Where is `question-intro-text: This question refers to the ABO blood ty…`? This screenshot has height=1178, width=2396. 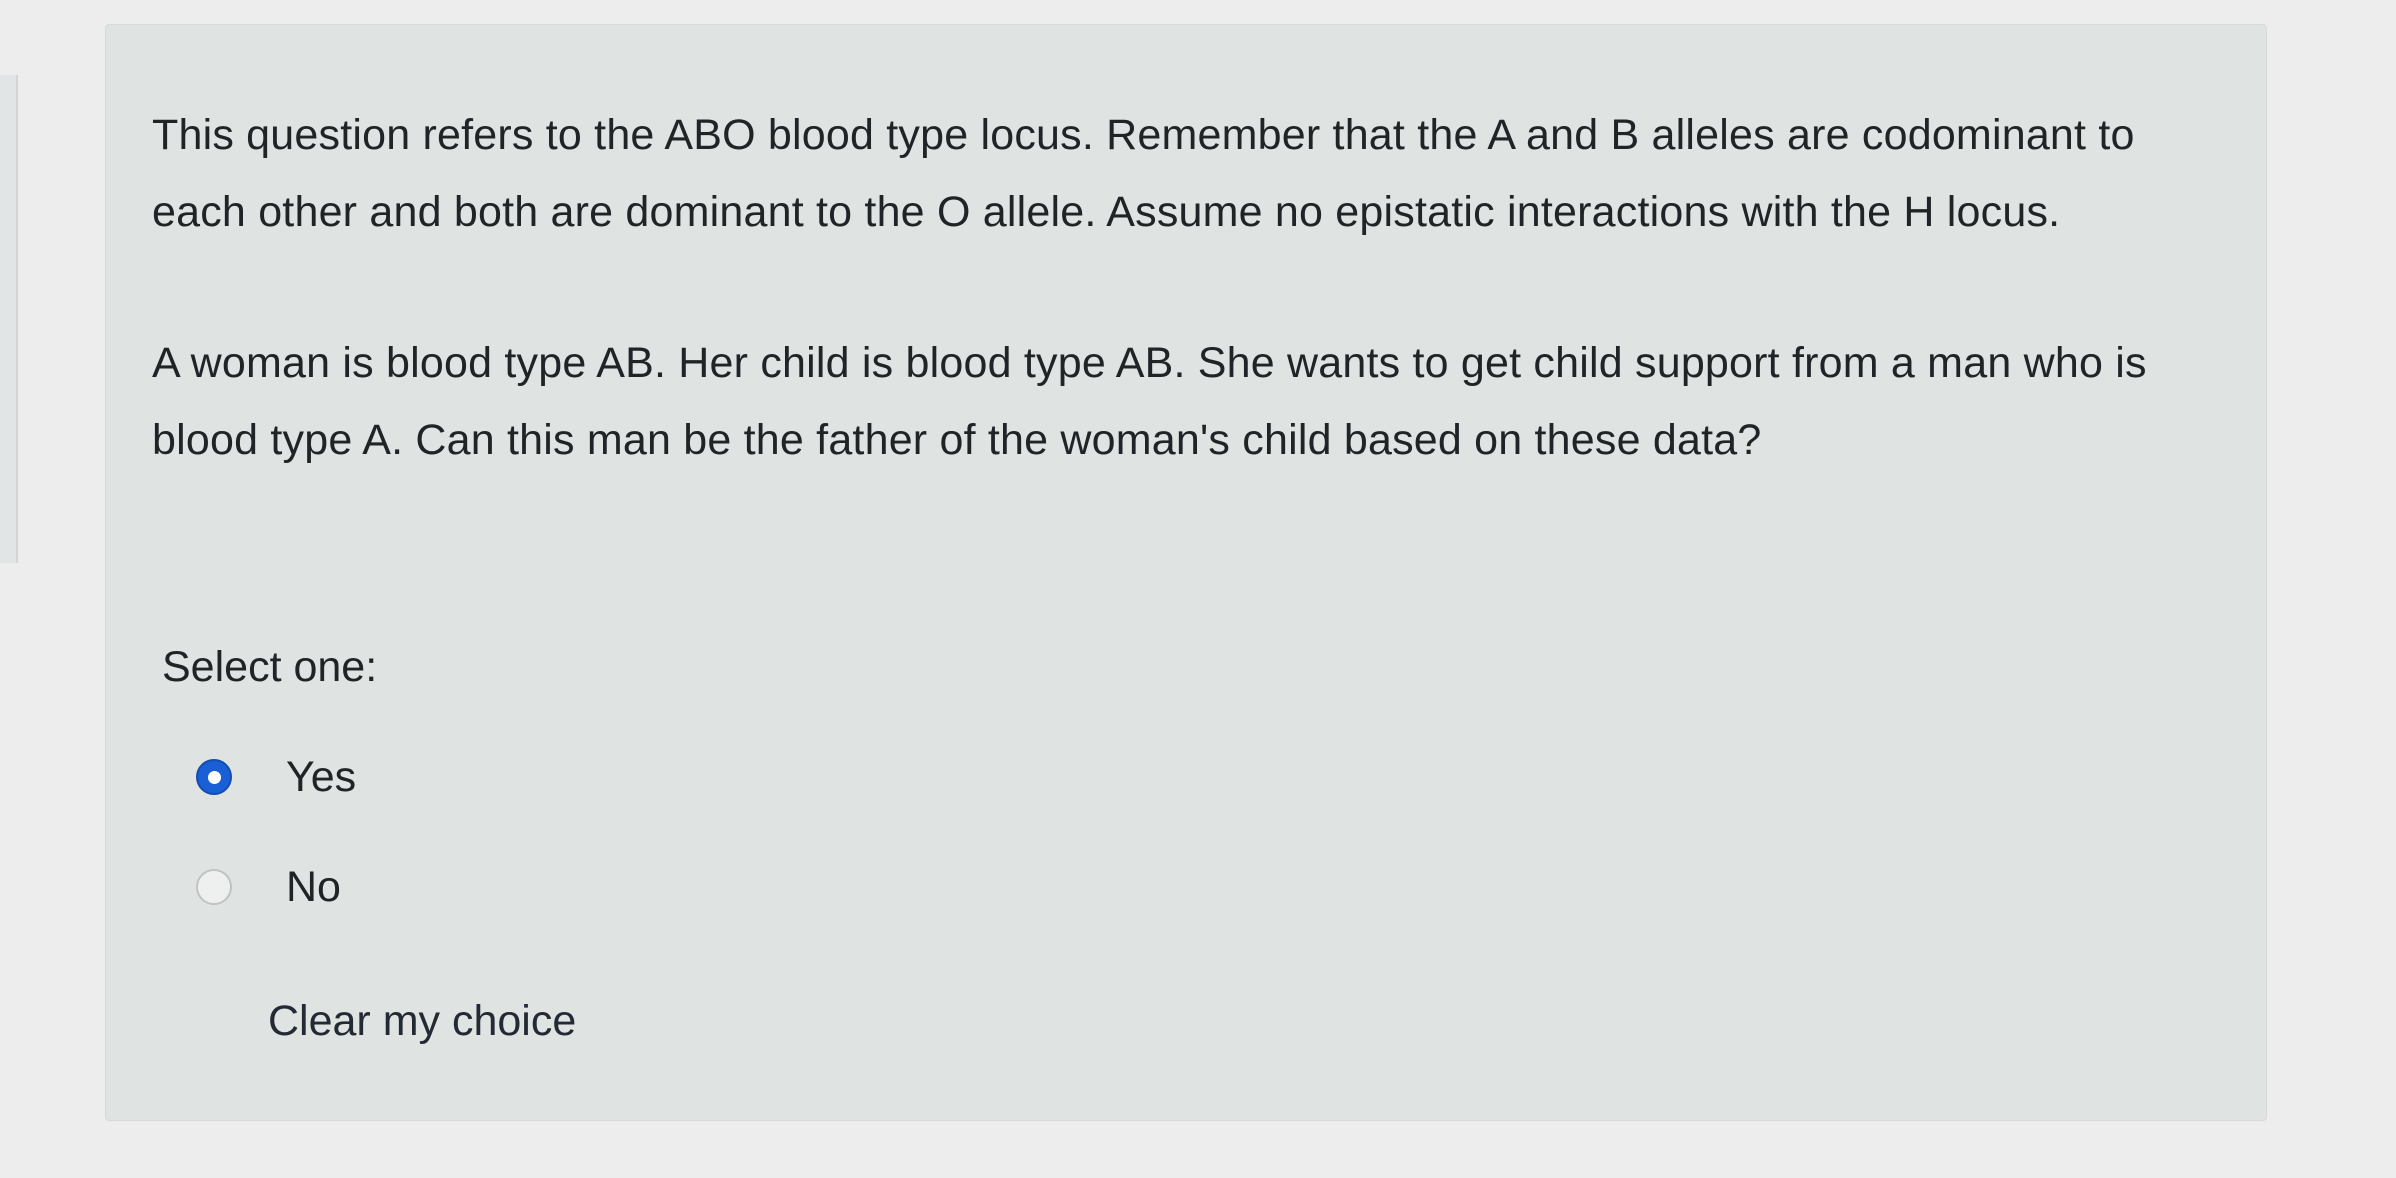 question-intro-text: This question refers to the ABO blood ty… is located at coordinates (1143, 173).